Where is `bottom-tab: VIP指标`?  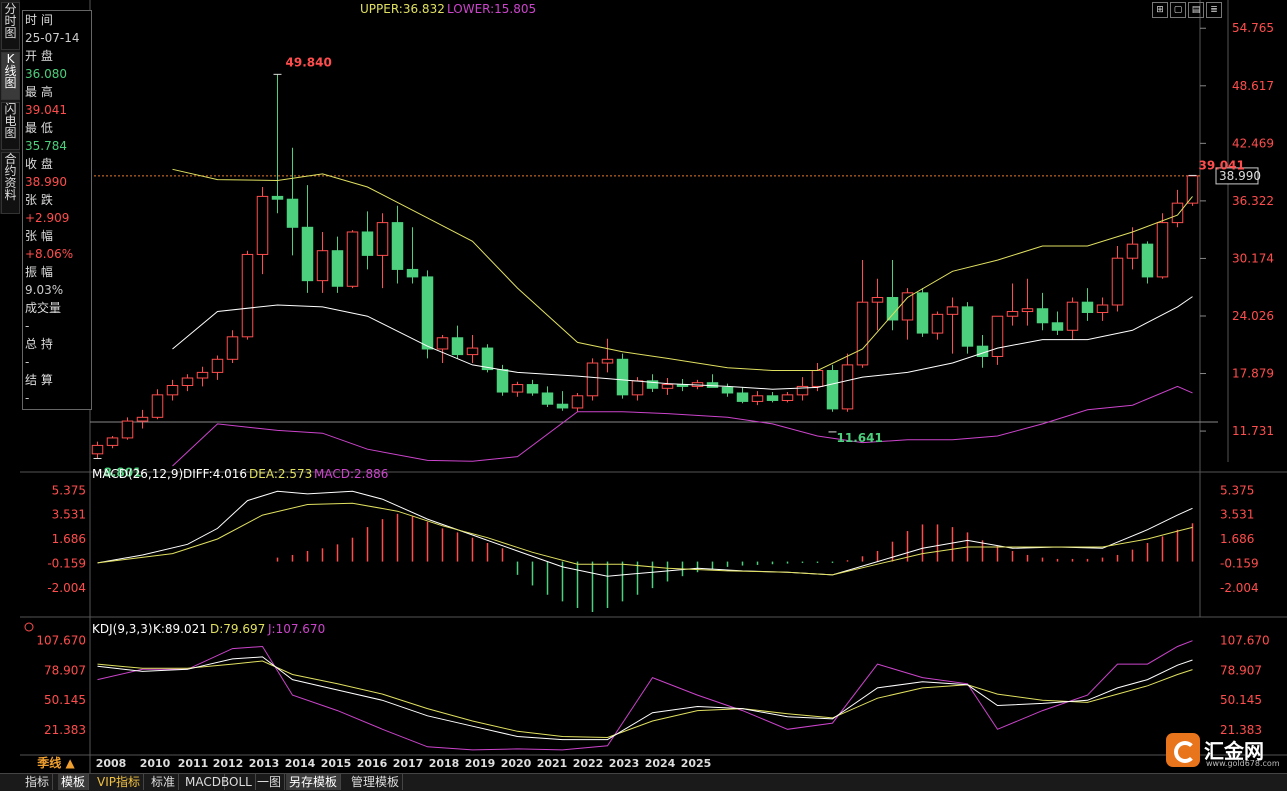
bottom-tab: VIP指标 is located at coordinates (119, 782).